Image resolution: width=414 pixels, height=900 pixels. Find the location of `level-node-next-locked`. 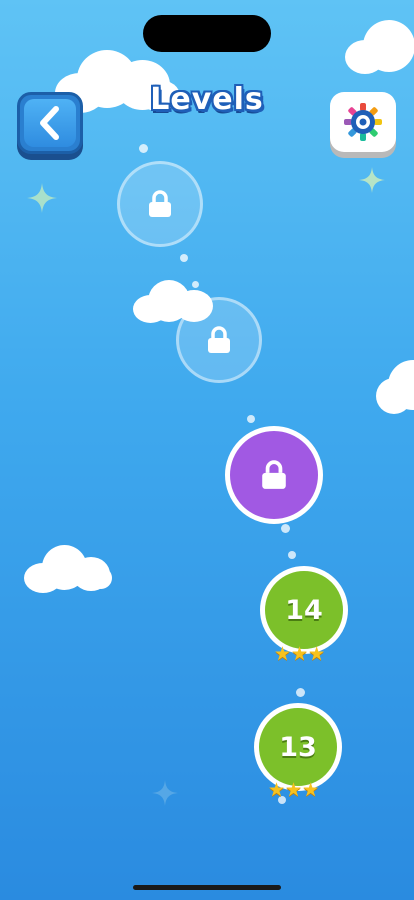

level-node-next-locked is located at coordinates (274, 475).